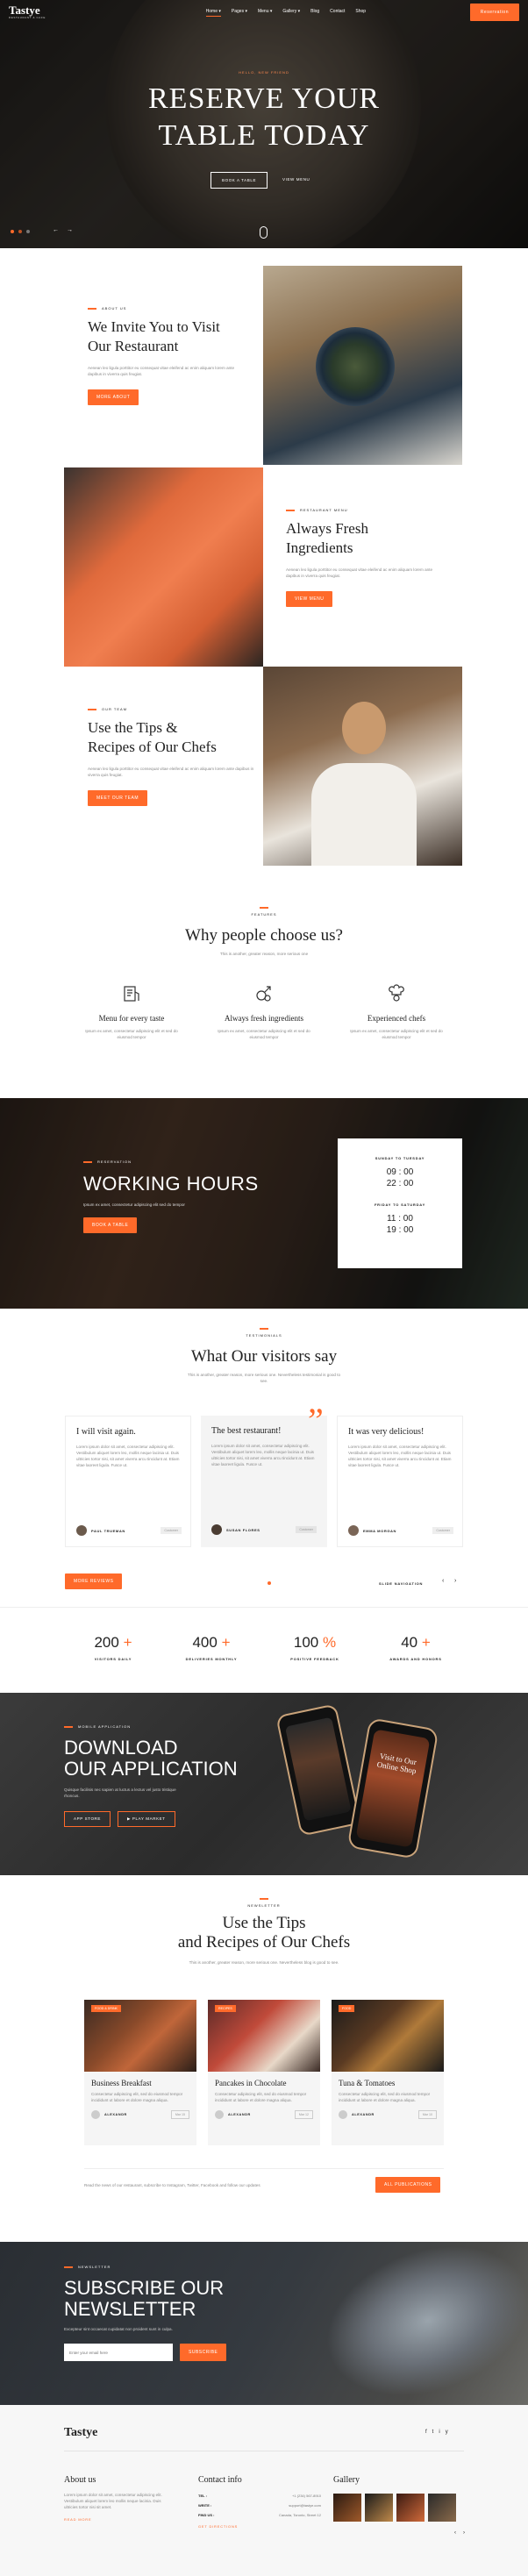 This screenshot has width=528, height=2576. Describe the element at coordinates (259, 2506) in the screenshot. I see `contact-row: WRITE : support@tastye.com` at that location.